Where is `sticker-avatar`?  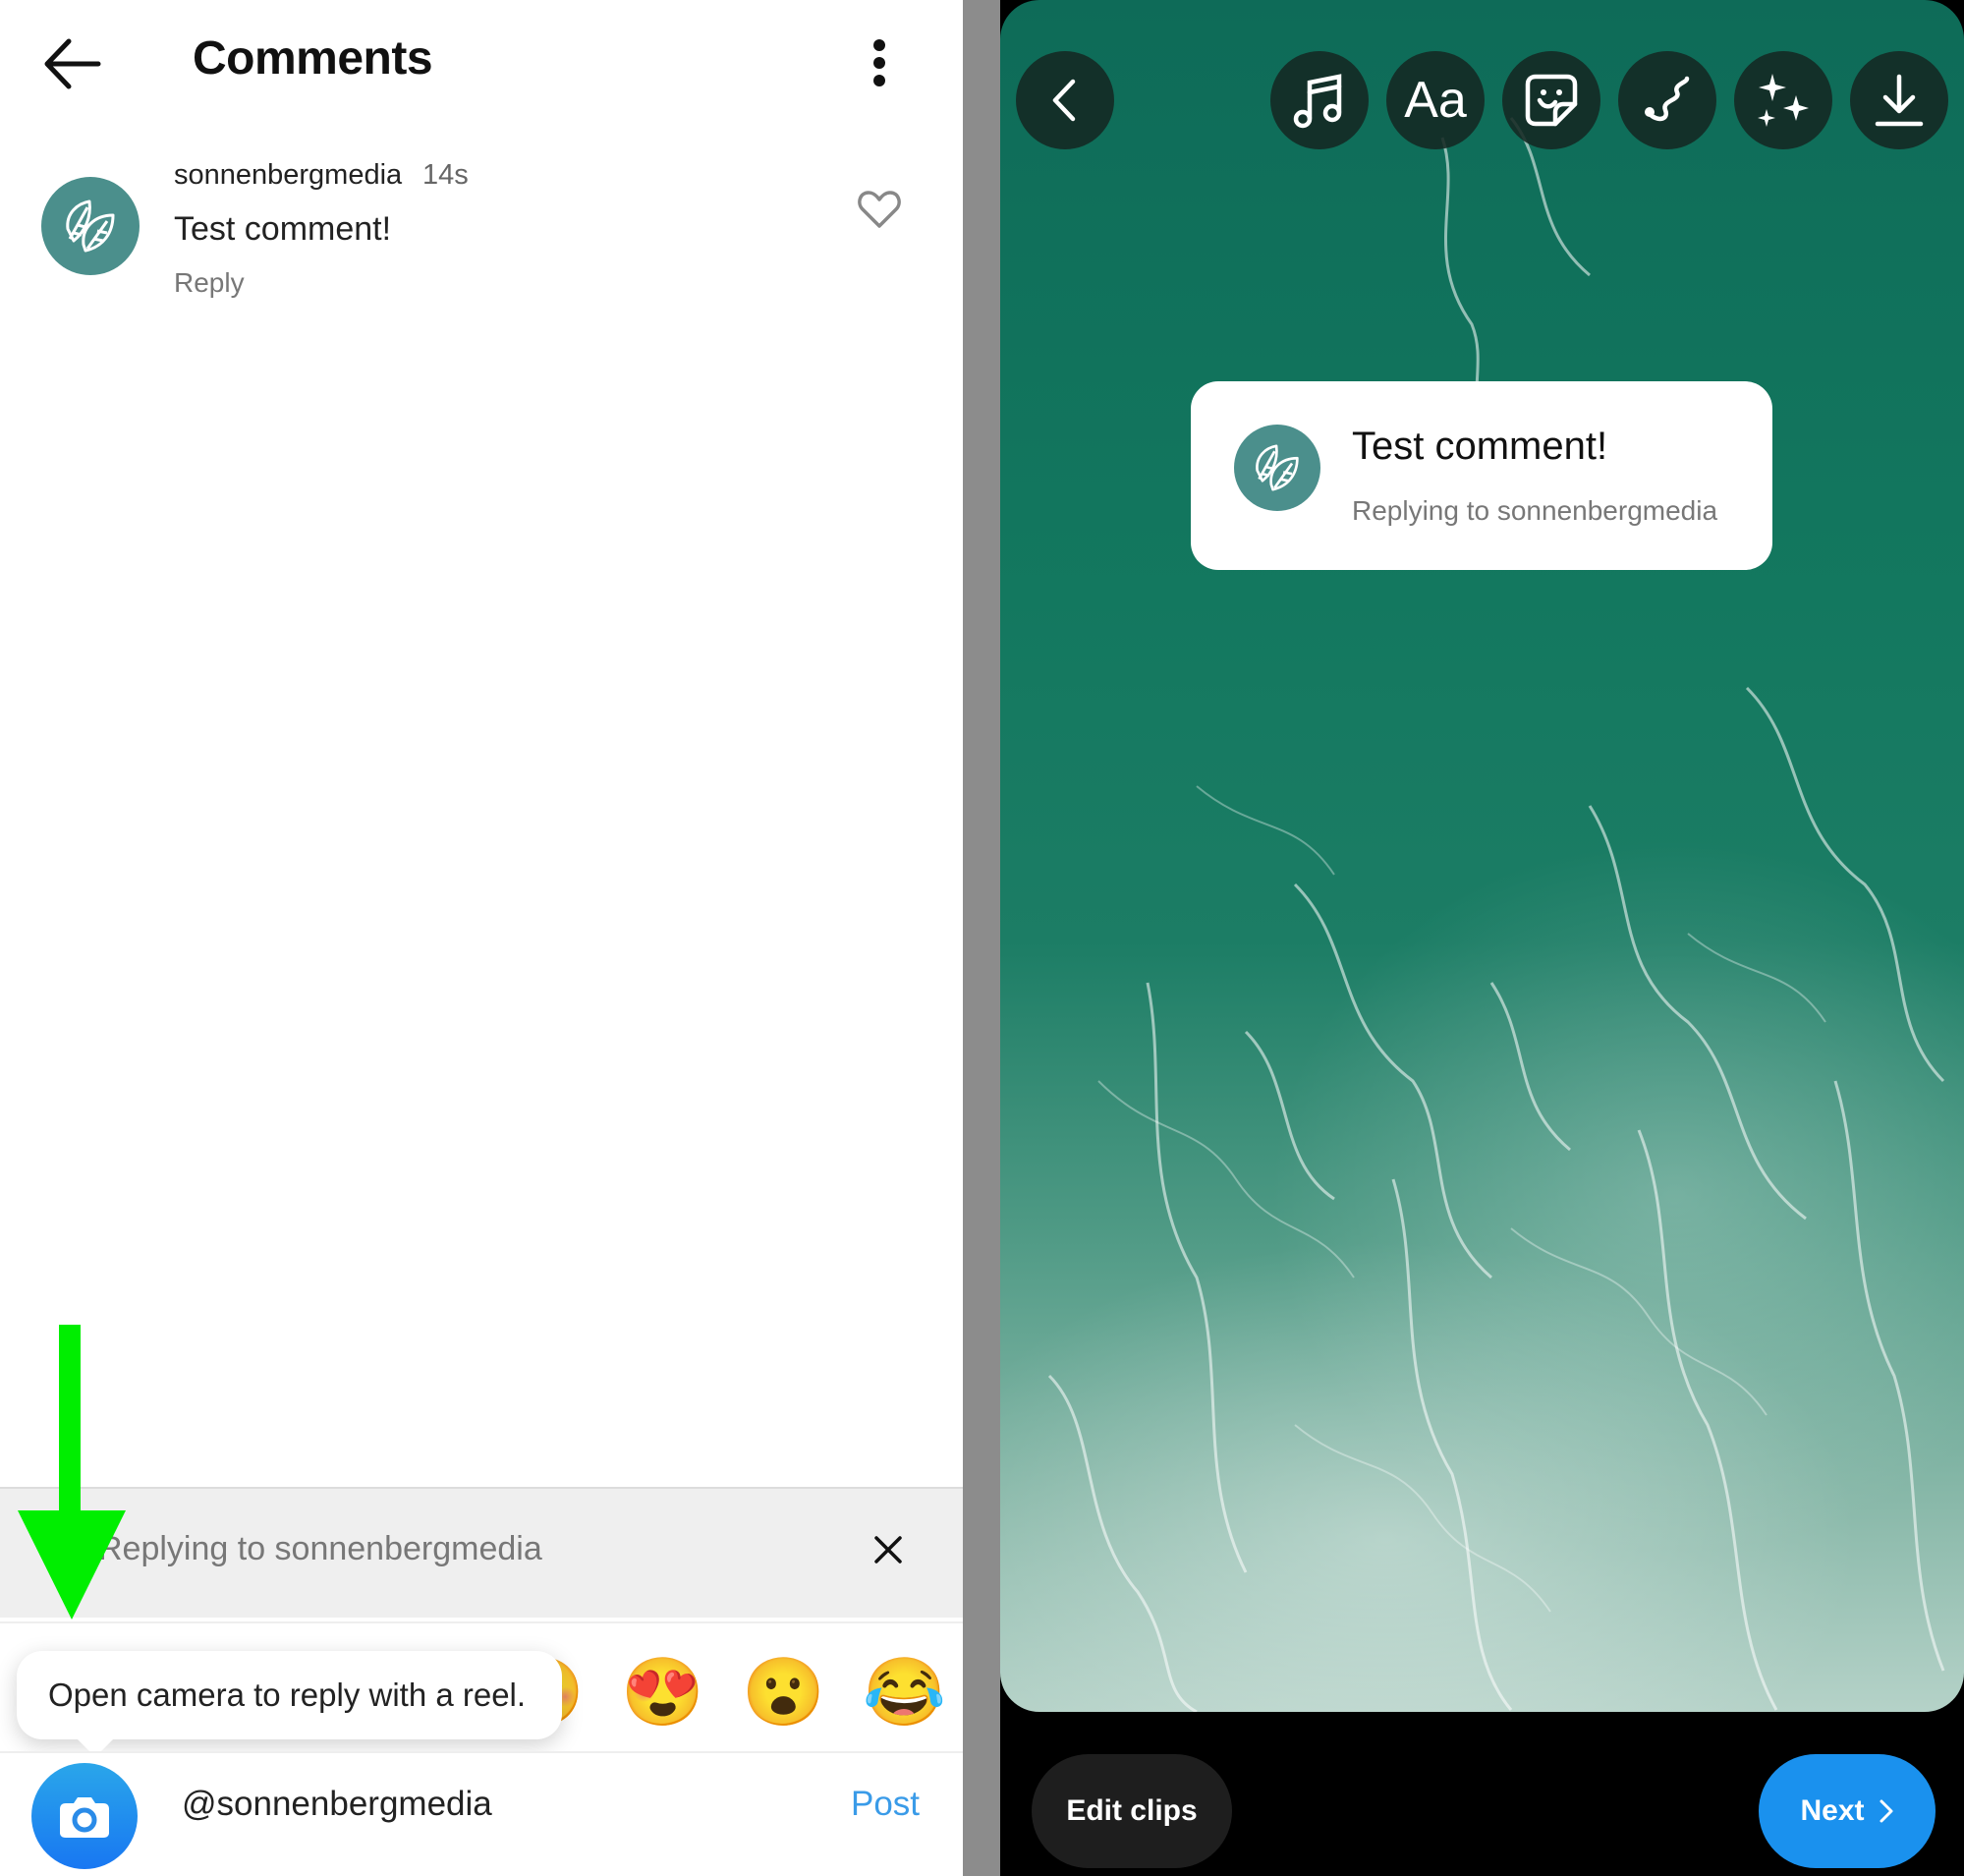 sticker-avatar is located at coordinates (1277, 468).